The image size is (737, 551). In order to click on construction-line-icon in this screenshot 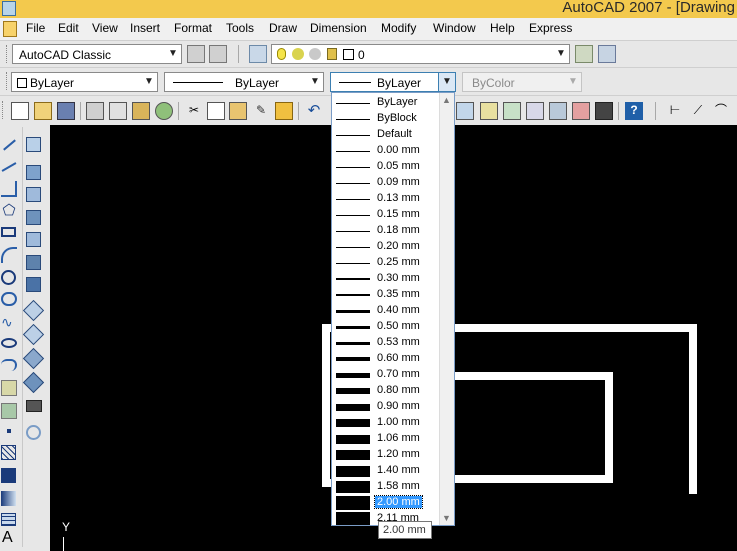, I will do `click(9, 167)`.